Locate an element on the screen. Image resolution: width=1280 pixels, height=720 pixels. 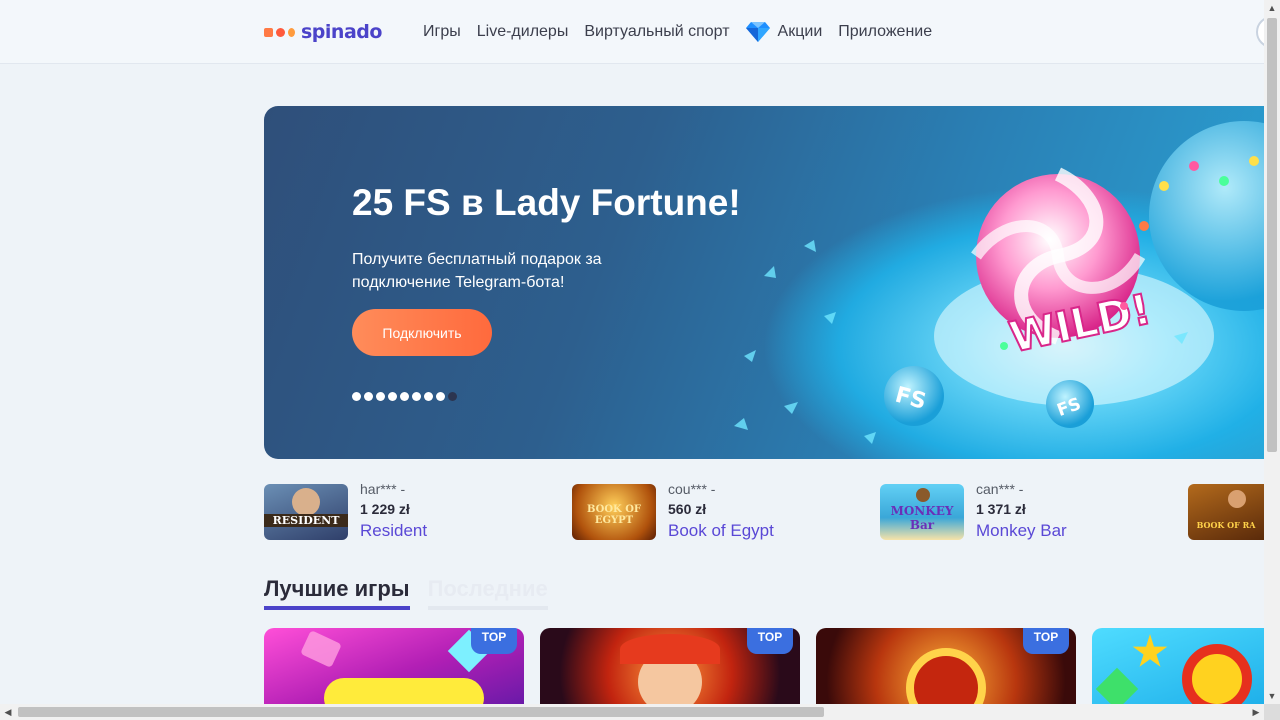
game-thumbnail: RESIDENT is located at coordinates (306, 512).